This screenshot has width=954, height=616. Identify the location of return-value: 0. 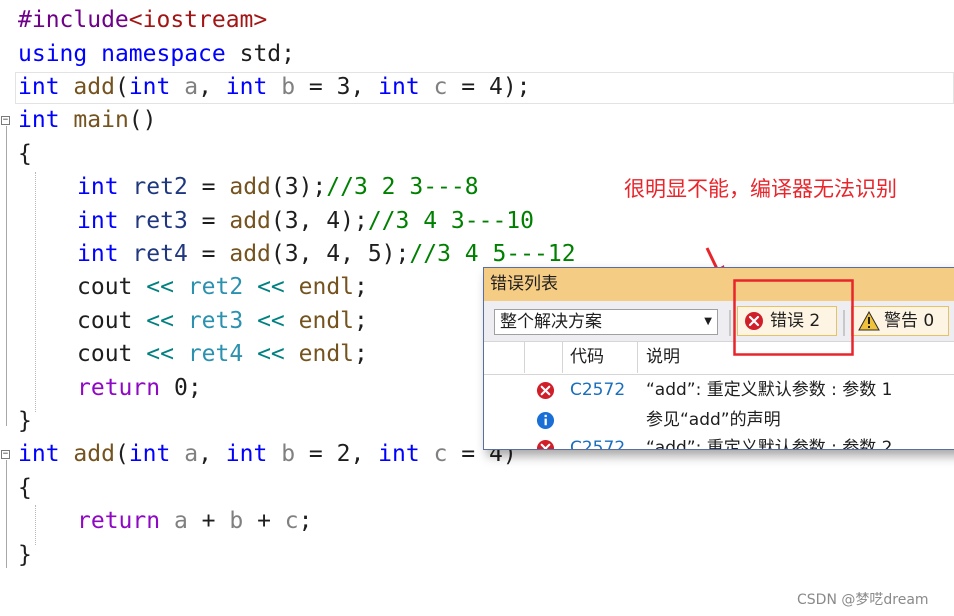
(180, 388).